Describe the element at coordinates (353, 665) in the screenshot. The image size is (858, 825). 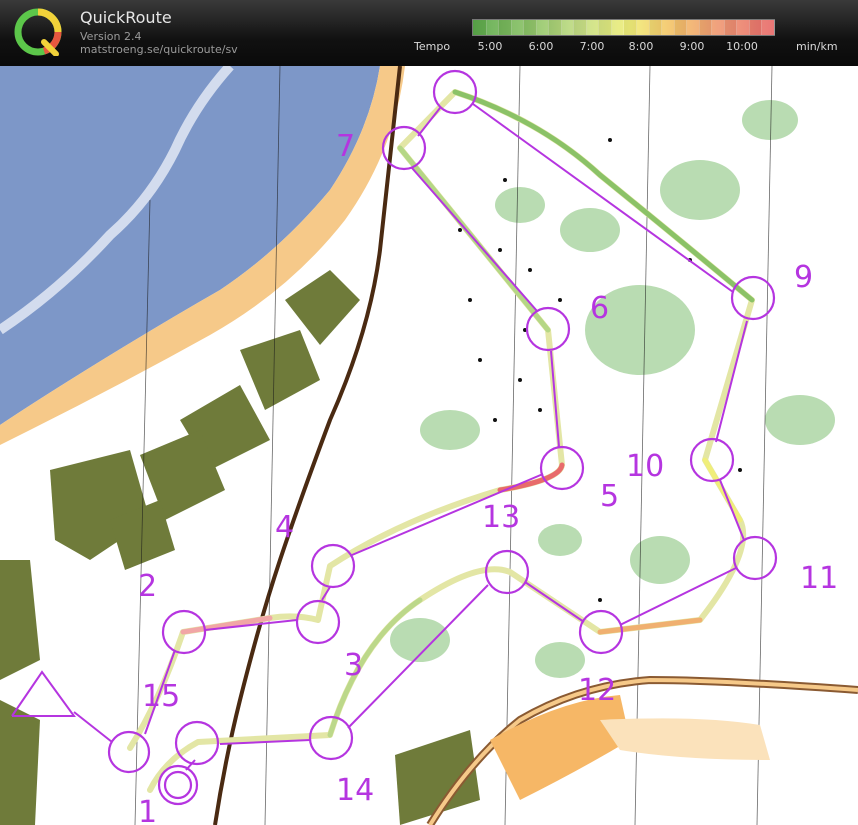
I see `control-label-3: 3` at that location.